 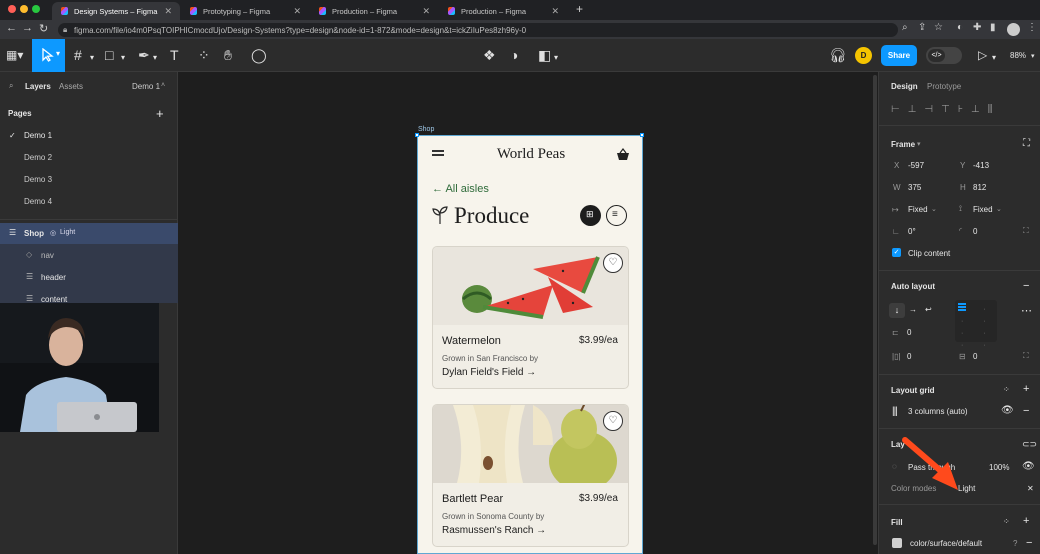 I want to click on close-window-button, so click(x=12, y=9).